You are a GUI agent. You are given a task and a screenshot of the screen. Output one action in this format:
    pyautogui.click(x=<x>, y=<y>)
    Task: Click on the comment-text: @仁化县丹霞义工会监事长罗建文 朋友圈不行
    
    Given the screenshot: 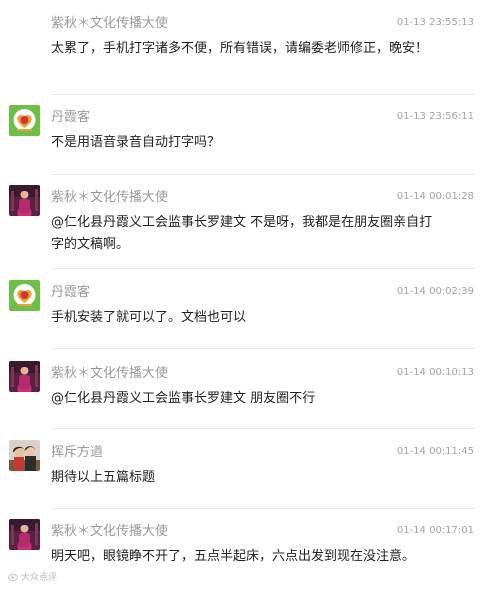 What is the action you would take?
    pyautogui.click(x=183, y=398)
    